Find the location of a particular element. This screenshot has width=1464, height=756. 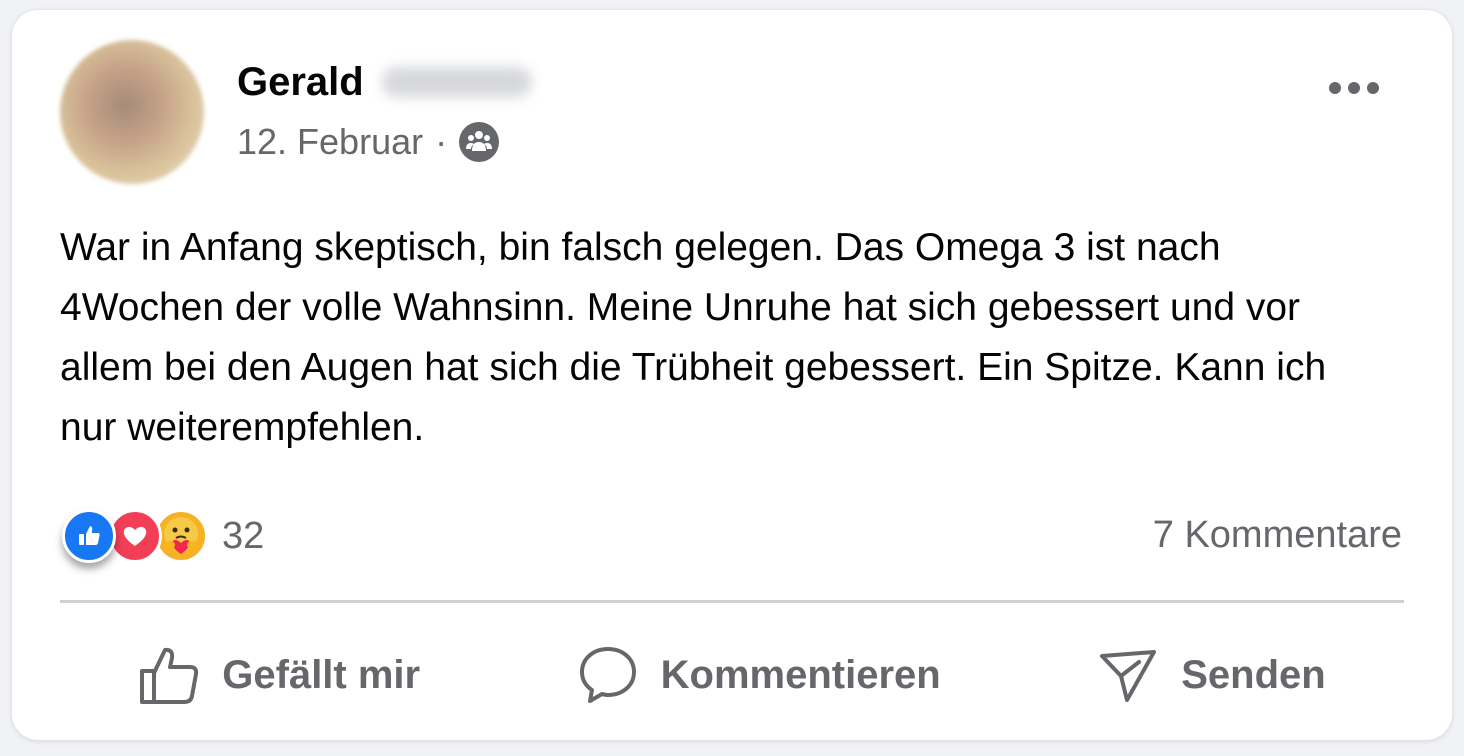

care-icon is located at coordinates (181, 536).